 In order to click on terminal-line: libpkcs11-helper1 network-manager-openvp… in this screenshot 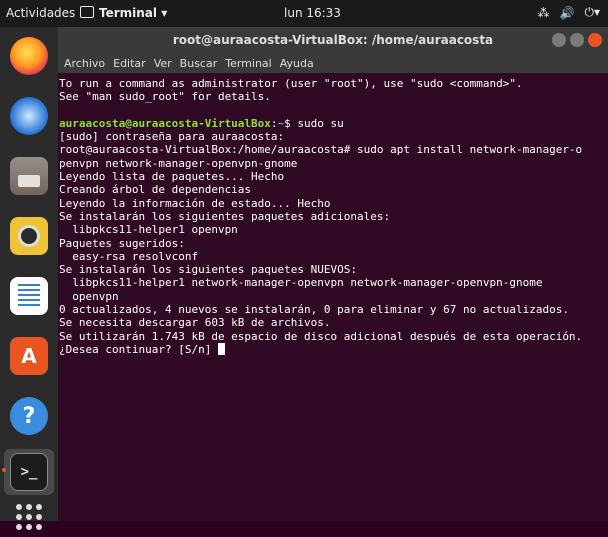, I will do `click(301, 283)`.